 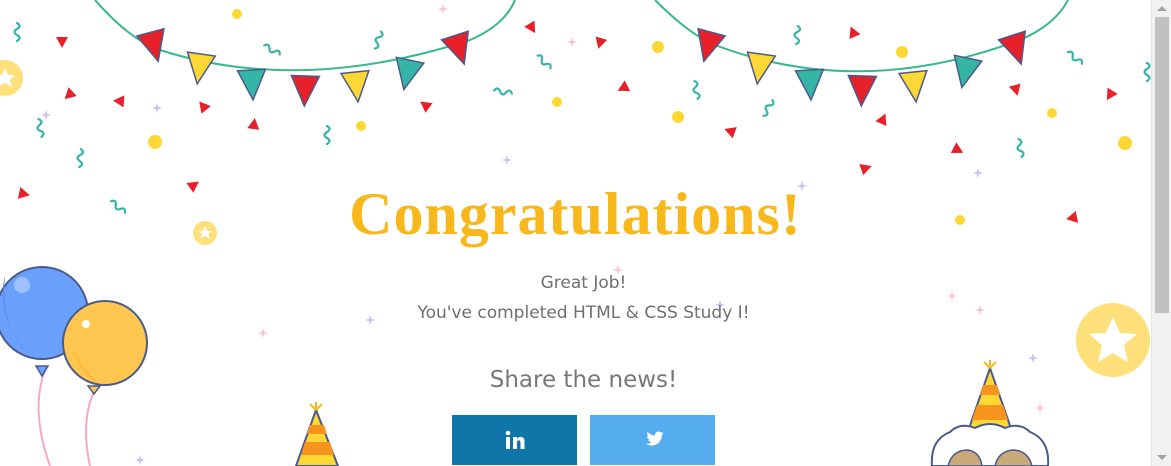 I want to click on vertical-scrollbar, so click(x=1161, y=233).